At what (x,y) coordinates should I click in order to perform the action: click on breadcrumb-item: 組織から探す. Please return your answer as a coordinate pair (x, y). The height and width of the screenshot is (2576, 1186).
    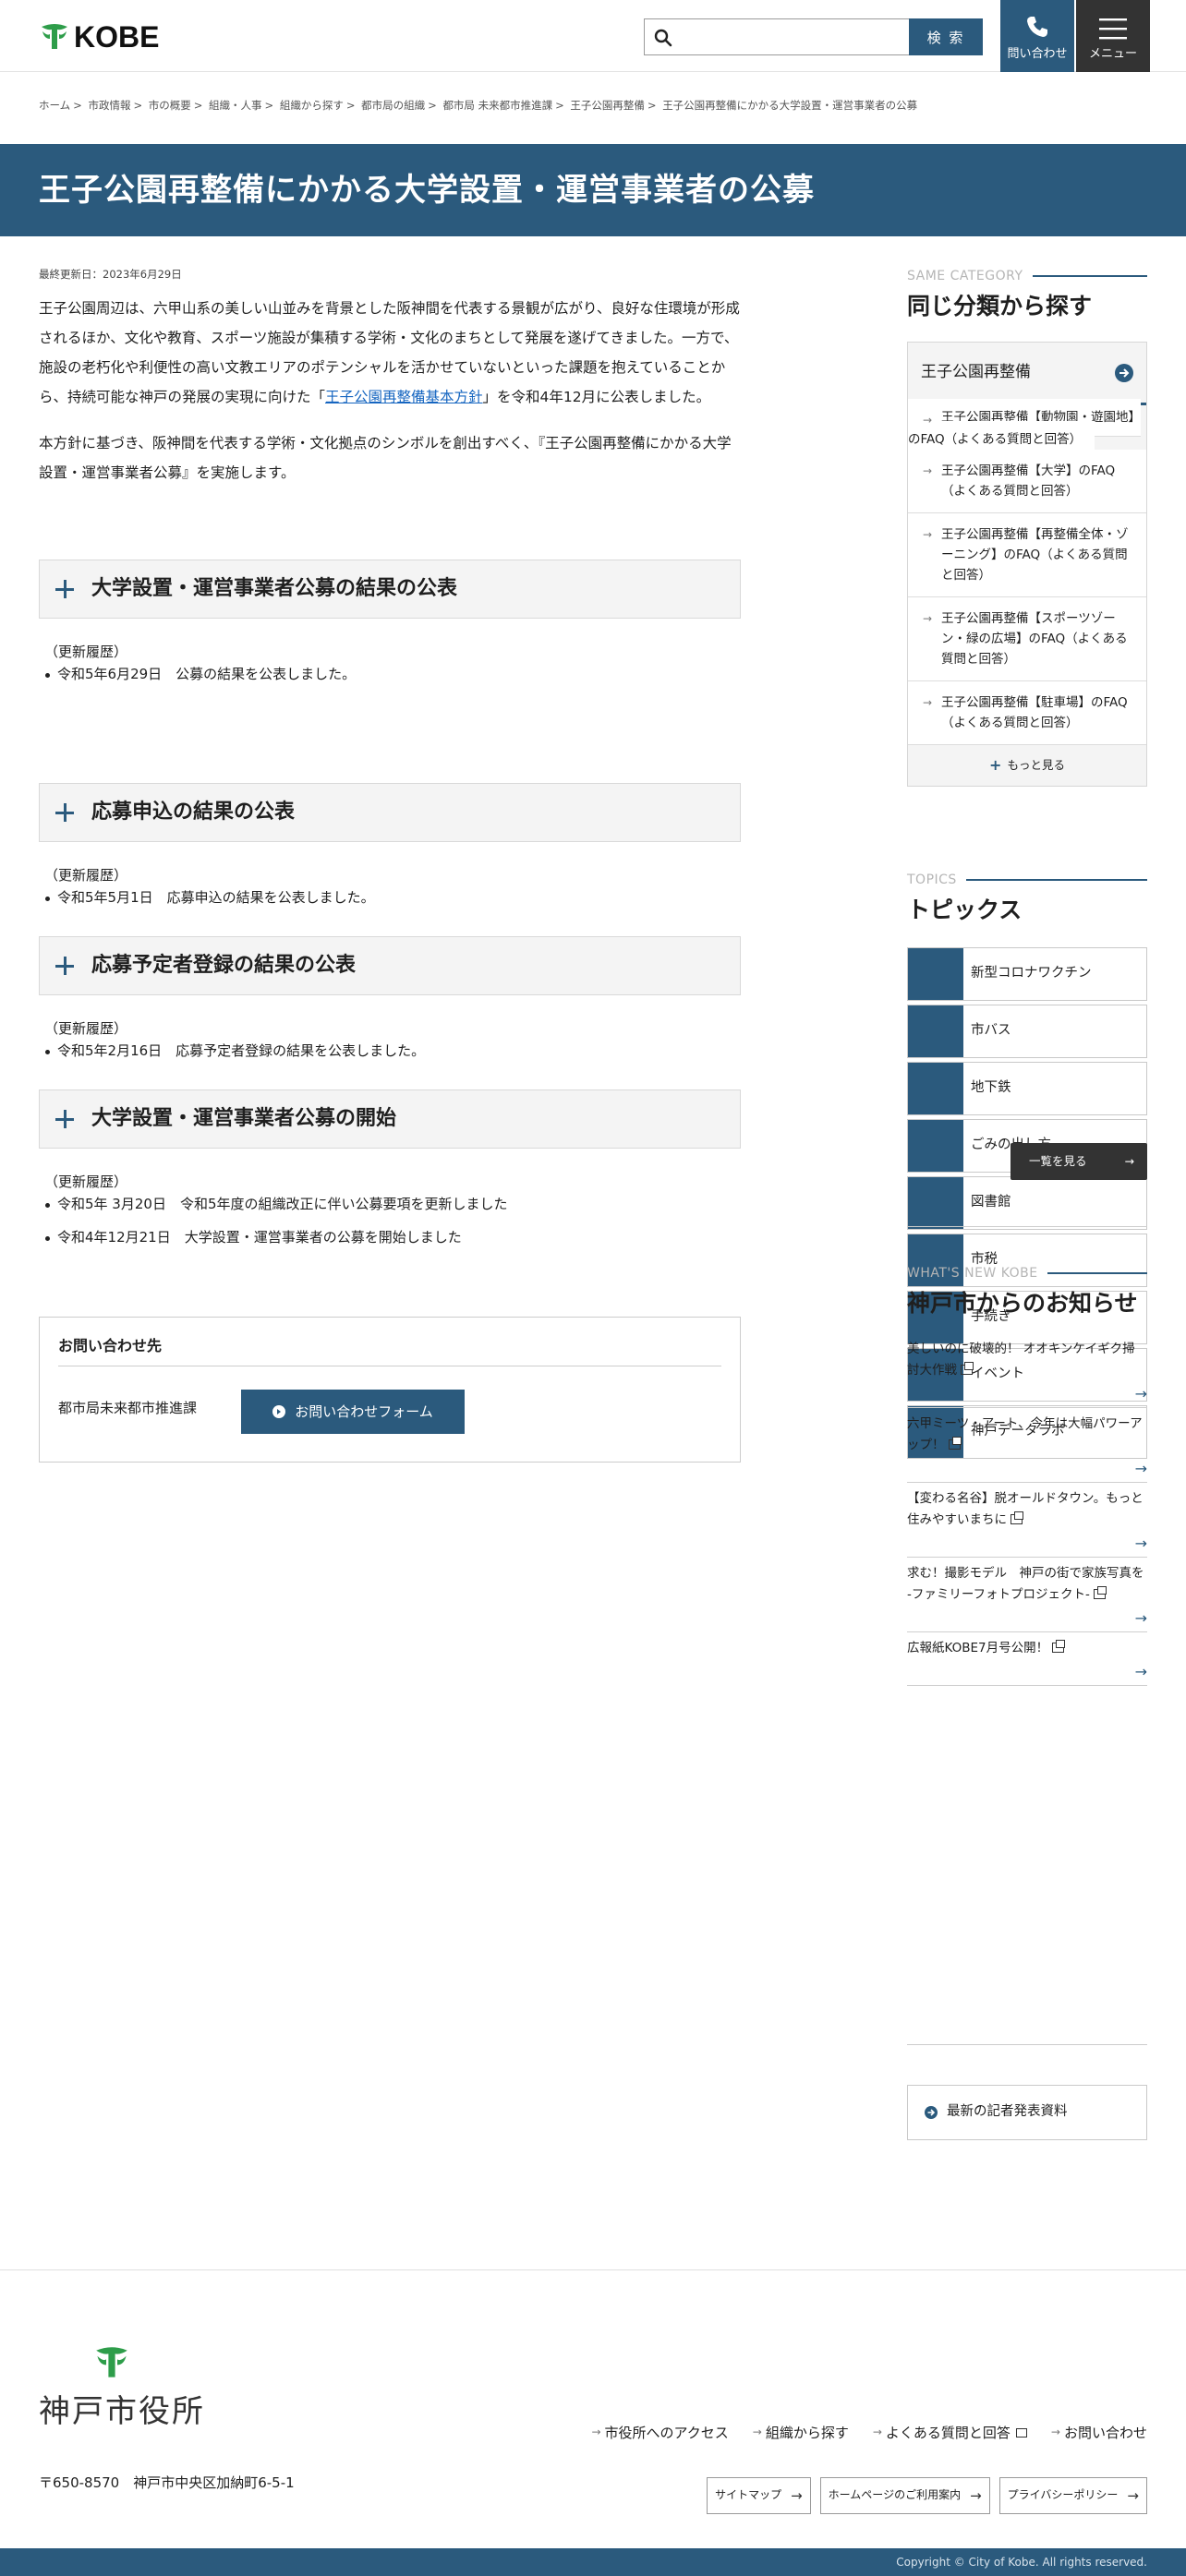
    Looking at the image, I should click on (312, 105).